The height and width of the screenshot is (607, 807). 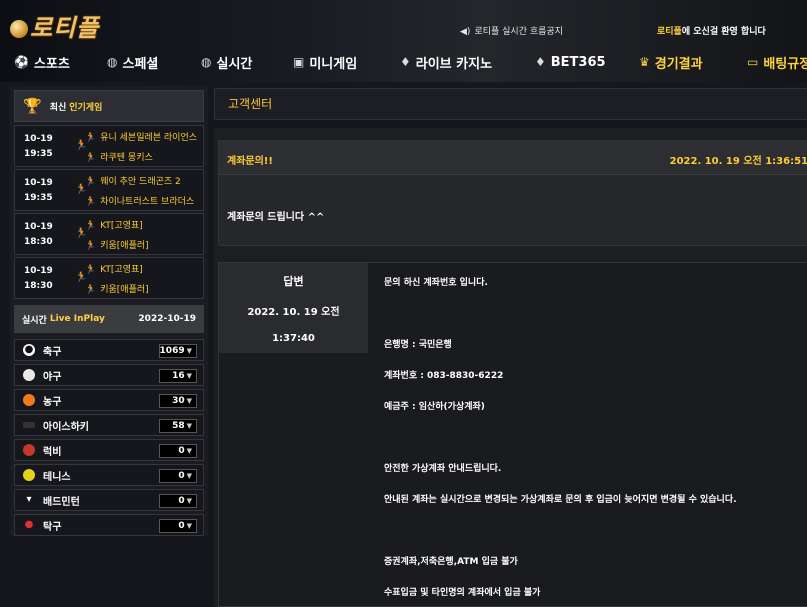 I want to click on home-team: KT[고영표], so click(x=121, y=270).